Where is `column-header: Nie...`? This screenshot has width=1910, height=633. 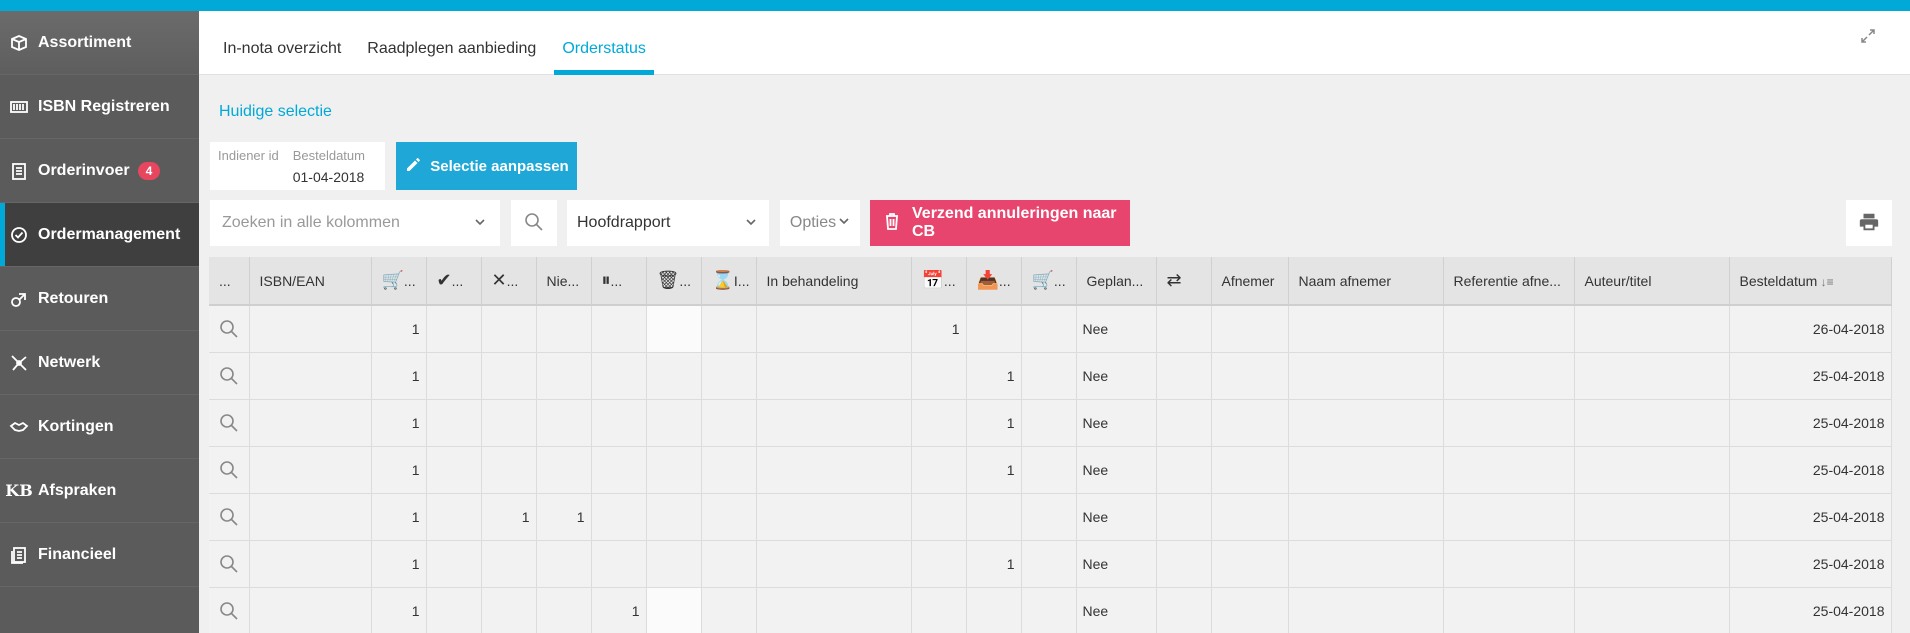 column-header: Nie... is located at coordinates (564, 281).